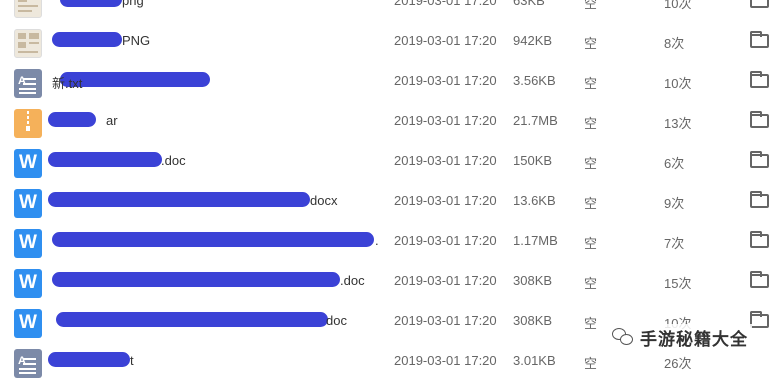 The width and height of the screenshot is (782, 380). I want to click on file-row: W .doc 2019-03-01 17:20 308KB 空 15次, so click(391, 280).